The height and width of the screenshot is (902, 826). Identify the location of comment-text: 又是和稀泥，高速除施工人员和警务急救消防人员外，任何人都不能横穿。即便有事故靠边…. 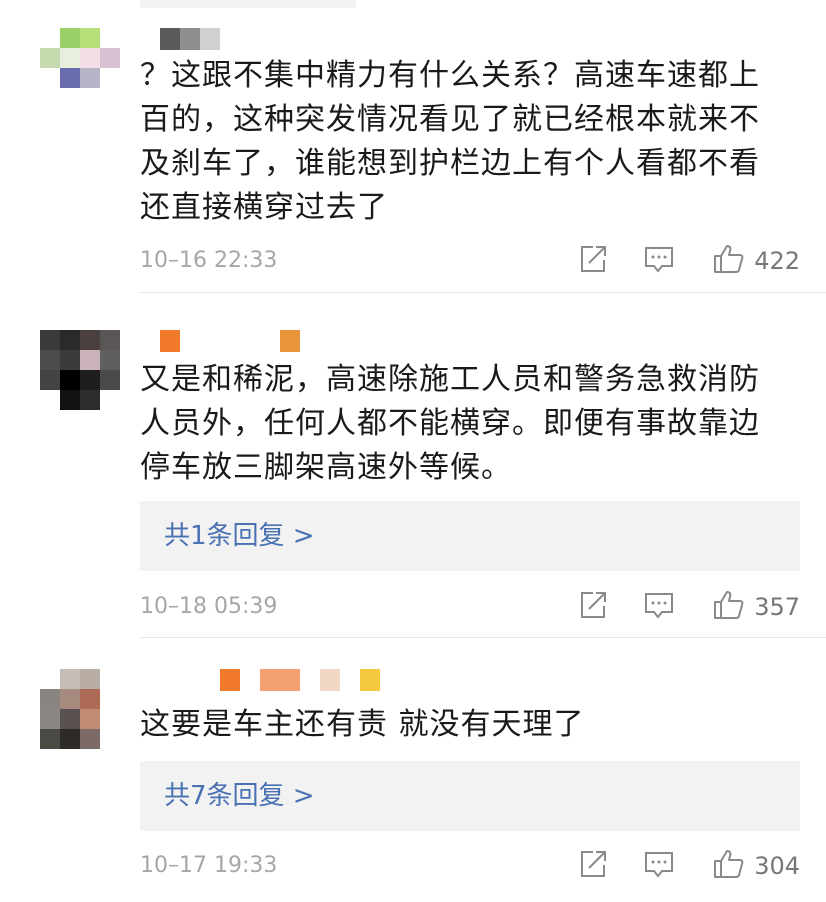
(450, 423).